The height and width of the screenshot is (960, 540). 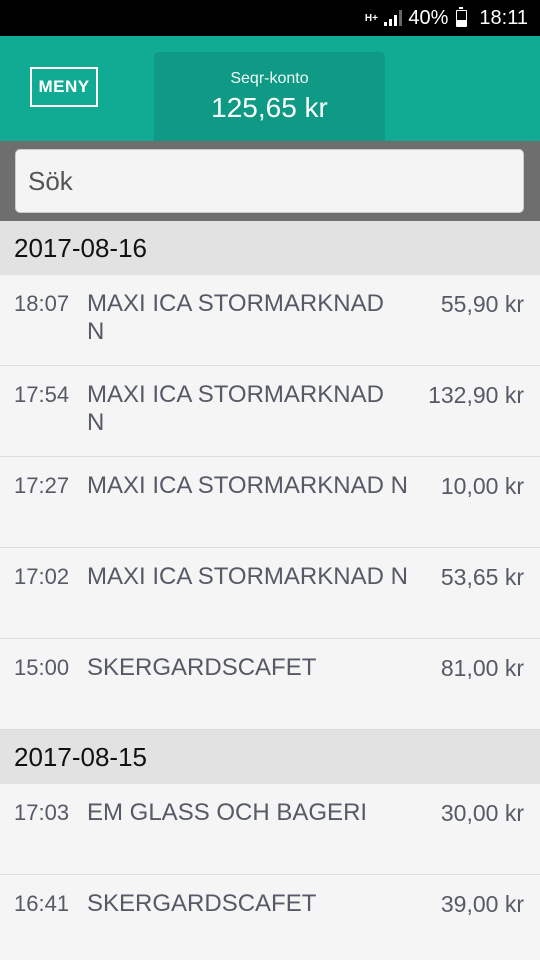 I want to click on transaction-row: 17:54 MAXI ICA STORMARKNAD N 132,90 kr, so click(x=270, y=411).